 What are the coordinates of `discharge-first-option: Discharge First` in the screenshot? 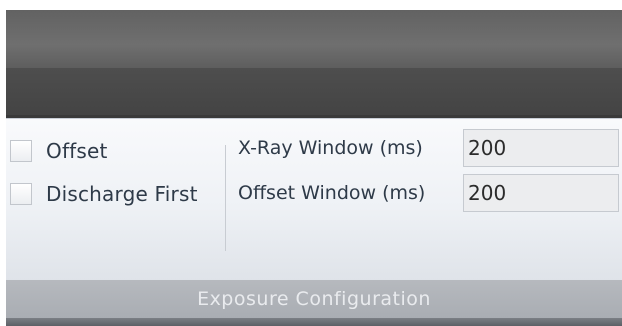 It's located at (102, 194).